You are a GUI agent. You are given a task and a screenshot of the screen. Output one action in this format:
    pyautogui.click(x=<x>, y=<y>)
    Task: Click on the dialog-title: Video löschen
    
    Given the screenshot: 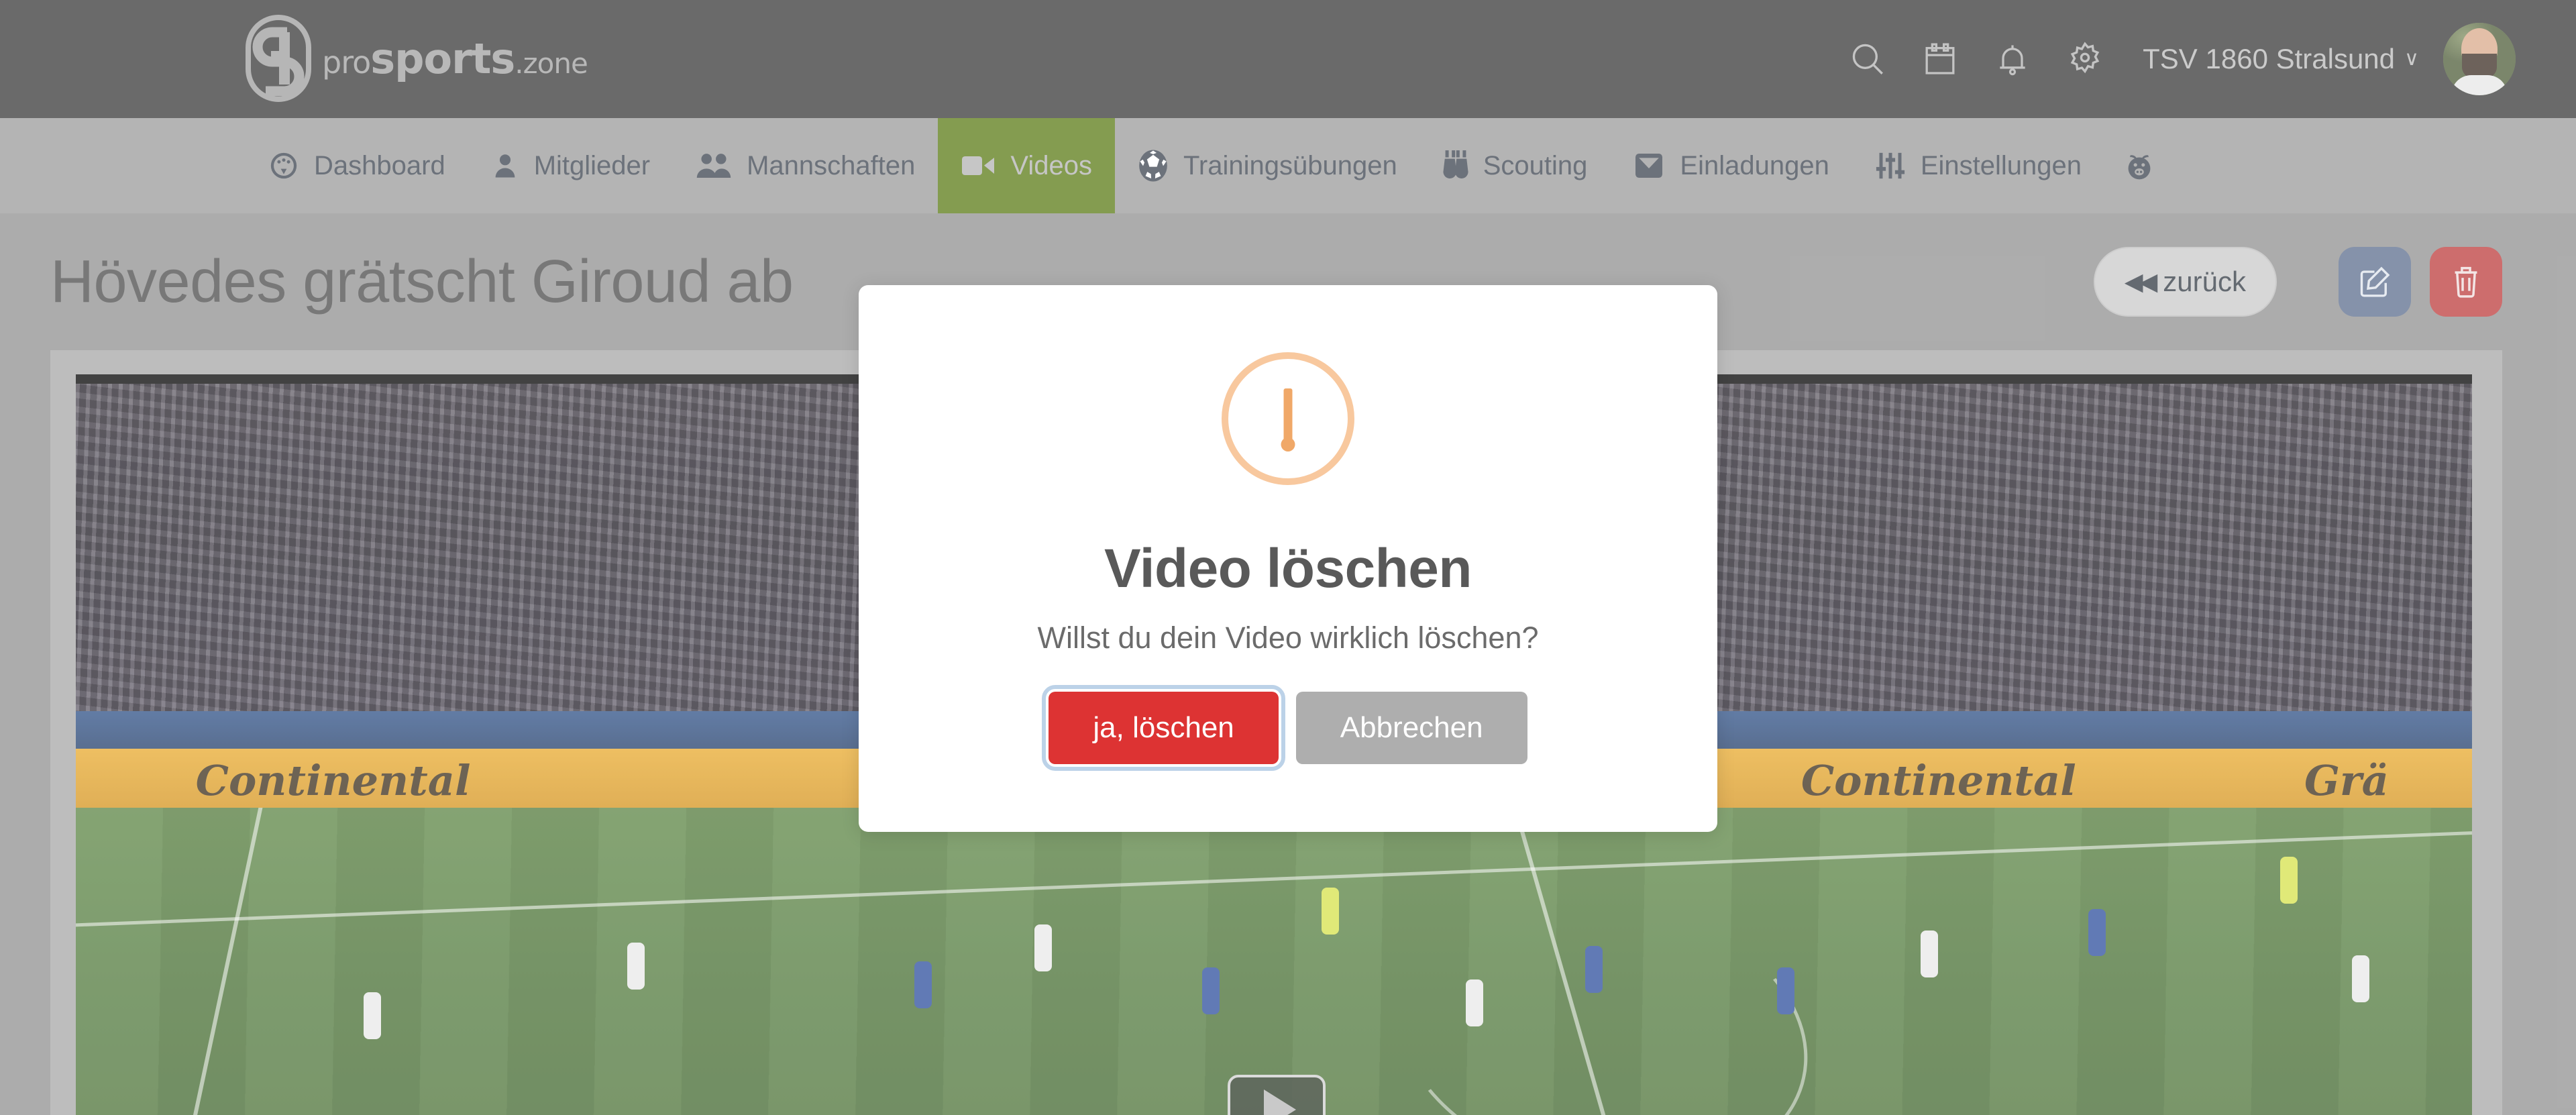 What is the action you would take?
    pyautogui.click(x=1288, y=568)
    